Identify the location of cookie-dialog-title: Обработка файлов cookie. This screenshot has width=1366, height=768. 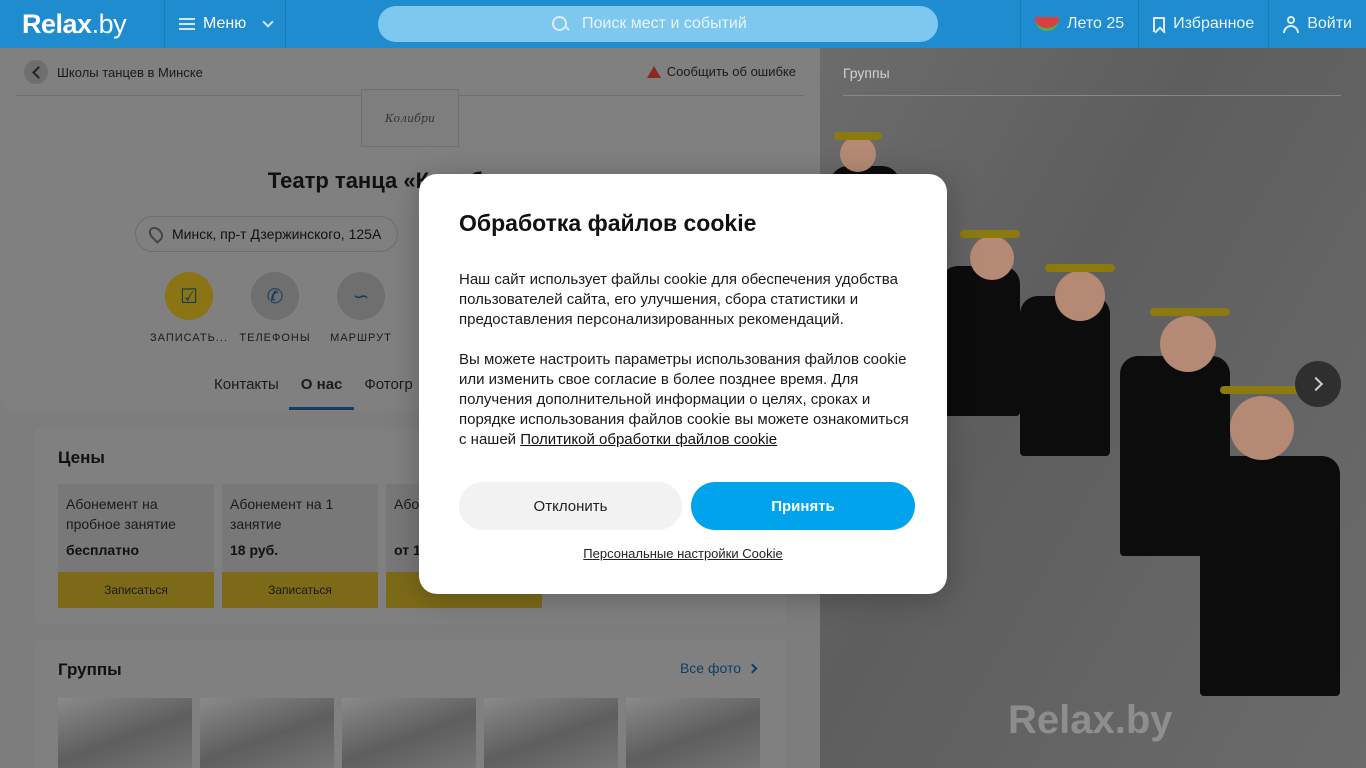
(608, 223).